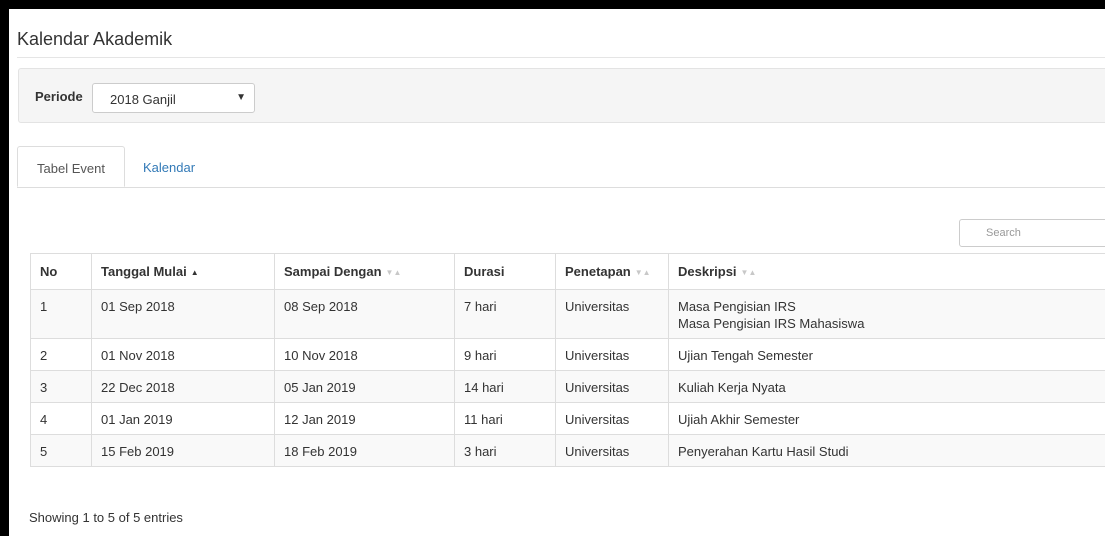  Describe the element at coordinates (183, 386) in the screenshot. I see `cell-start-date: 22 Dec 2018` at that location.